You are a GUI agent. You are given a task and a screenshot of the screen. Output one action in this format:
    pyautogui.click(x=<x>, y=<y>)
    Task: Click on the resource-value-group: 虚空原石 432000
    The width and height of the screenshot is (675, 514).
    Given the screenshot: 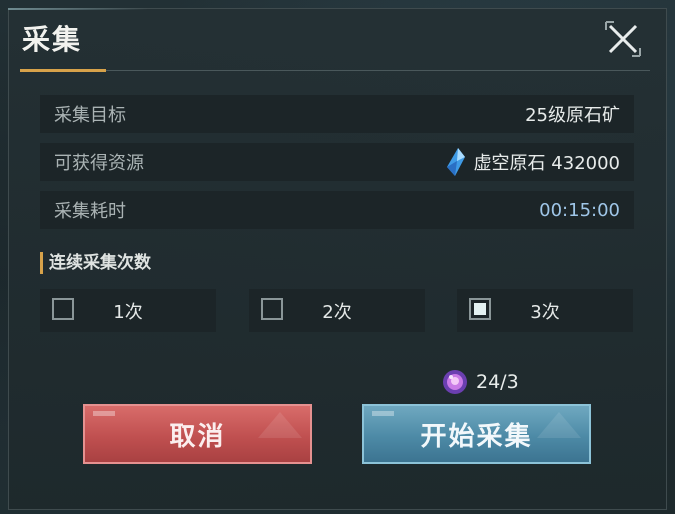 What is the action you would take?
    pyautogui.click(x=533, y=162)
    